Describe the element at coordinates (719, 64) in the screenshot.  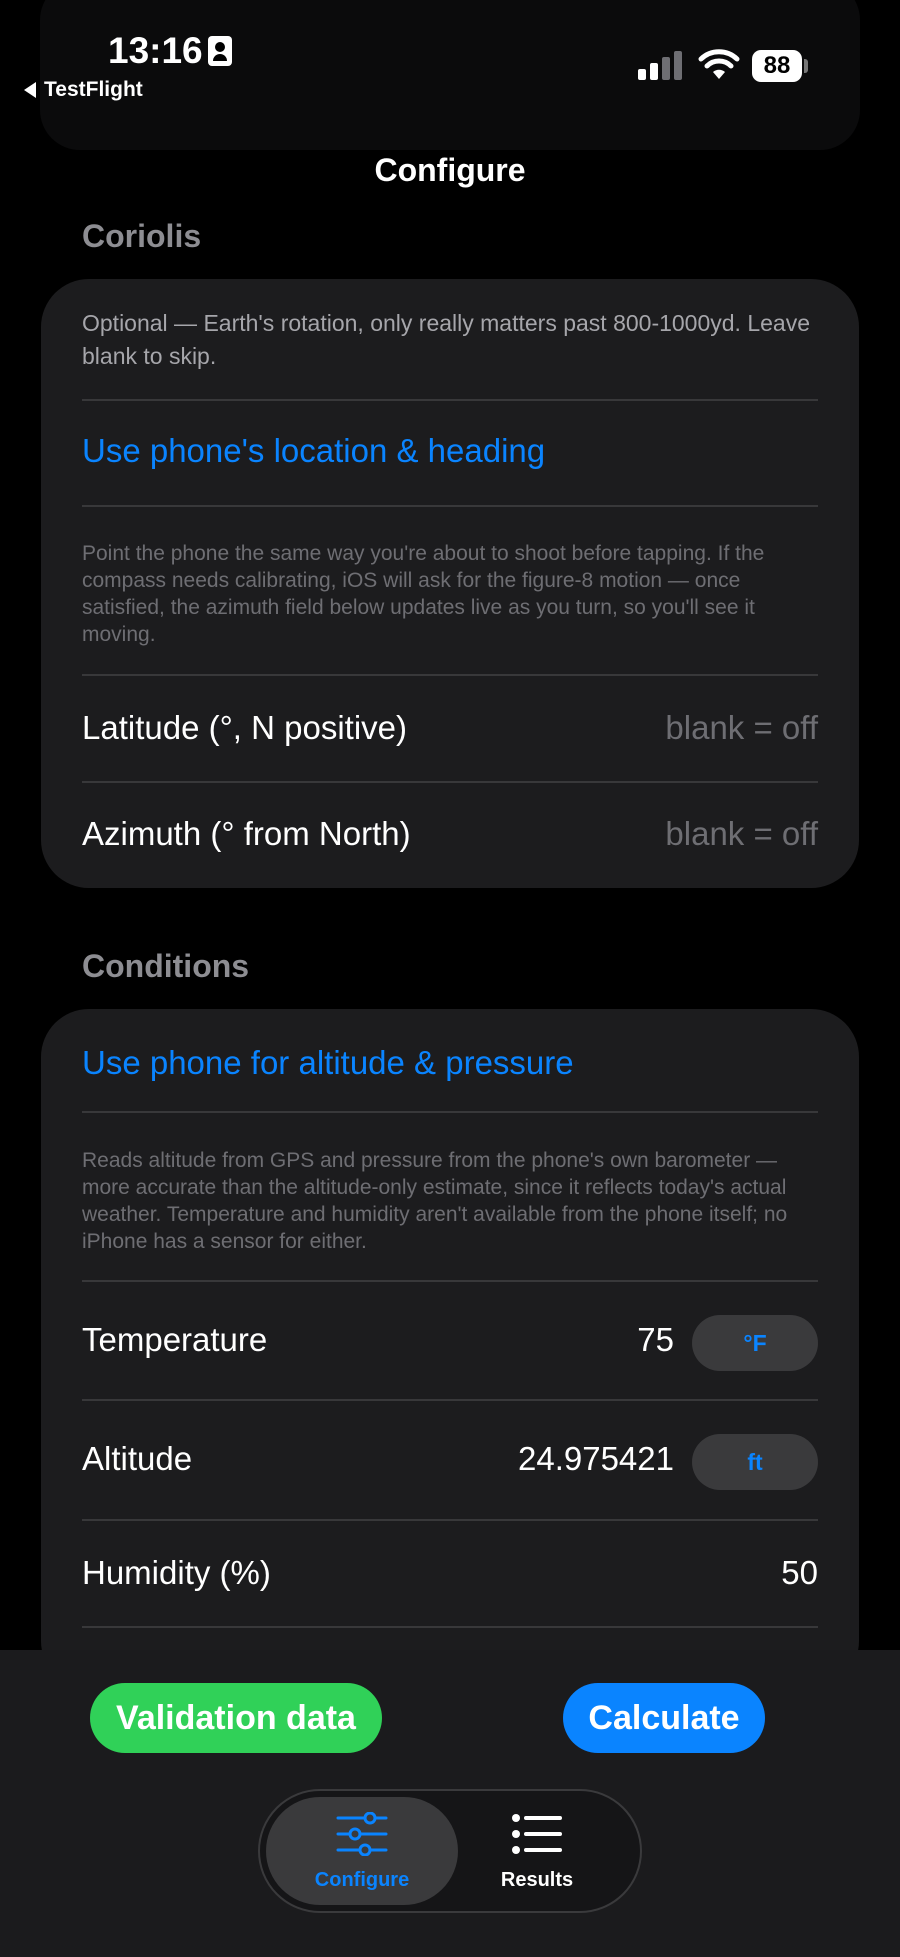
I see `wifi-icon` at that location.